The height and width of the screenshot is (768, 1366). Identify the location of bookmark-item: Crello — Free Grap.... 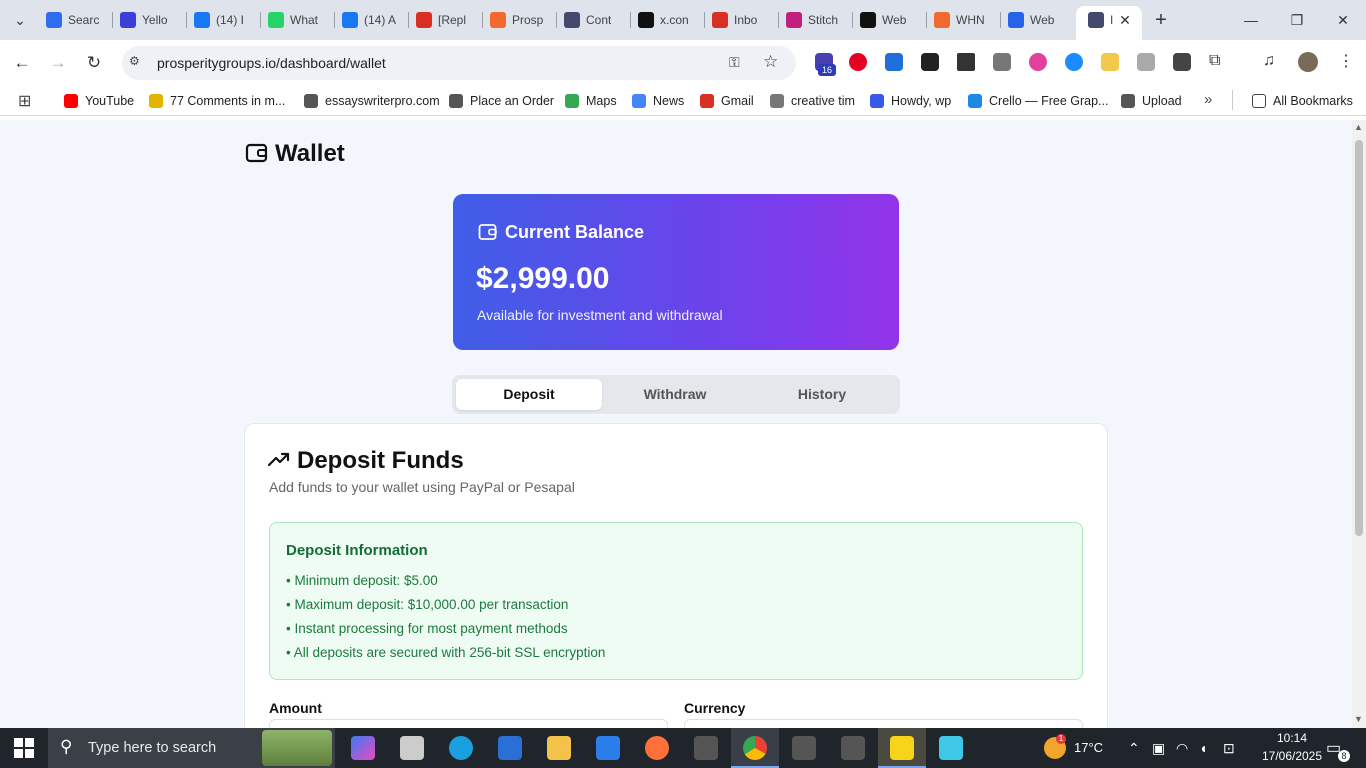
(1038, 101).